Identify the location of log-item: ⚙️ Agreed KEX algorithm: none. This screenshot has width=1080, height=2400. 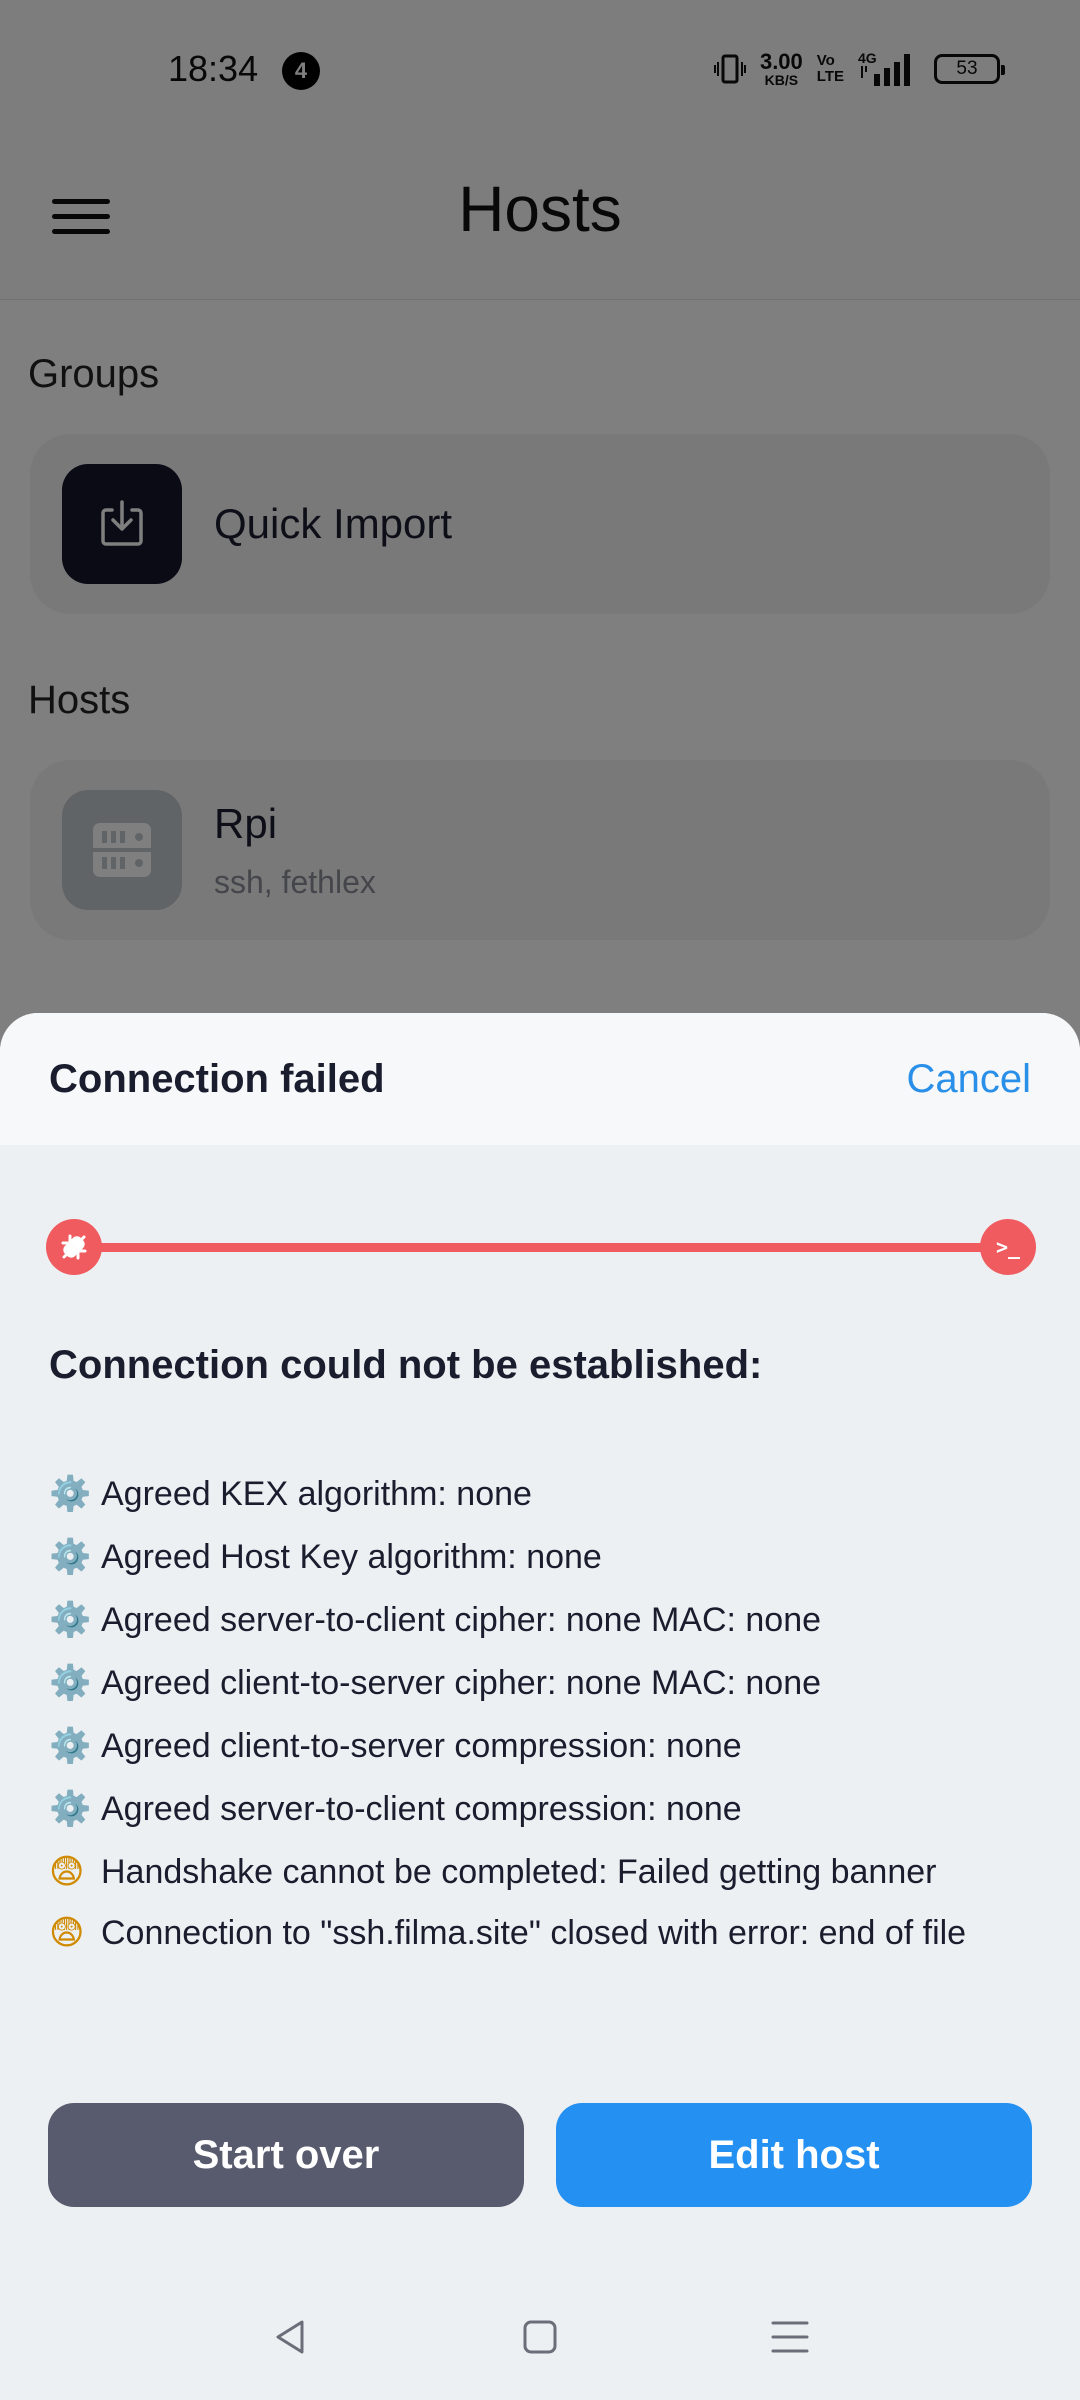
(529, 1494).